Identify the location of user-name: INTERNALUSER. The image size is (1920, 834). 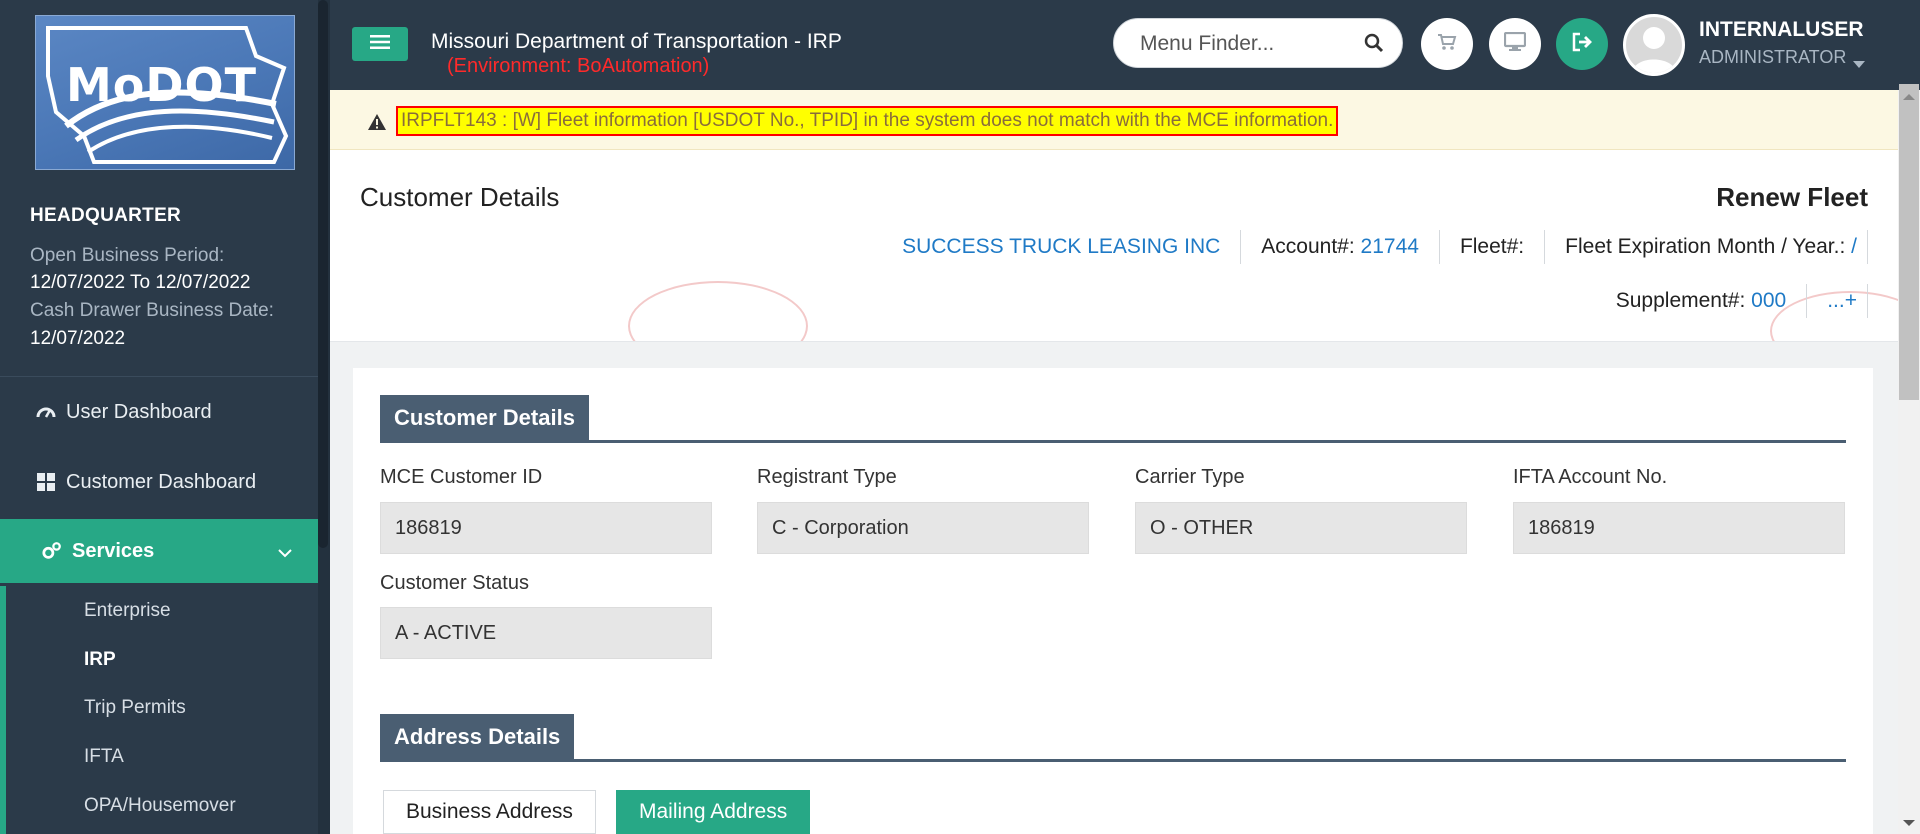
(1781, 30).